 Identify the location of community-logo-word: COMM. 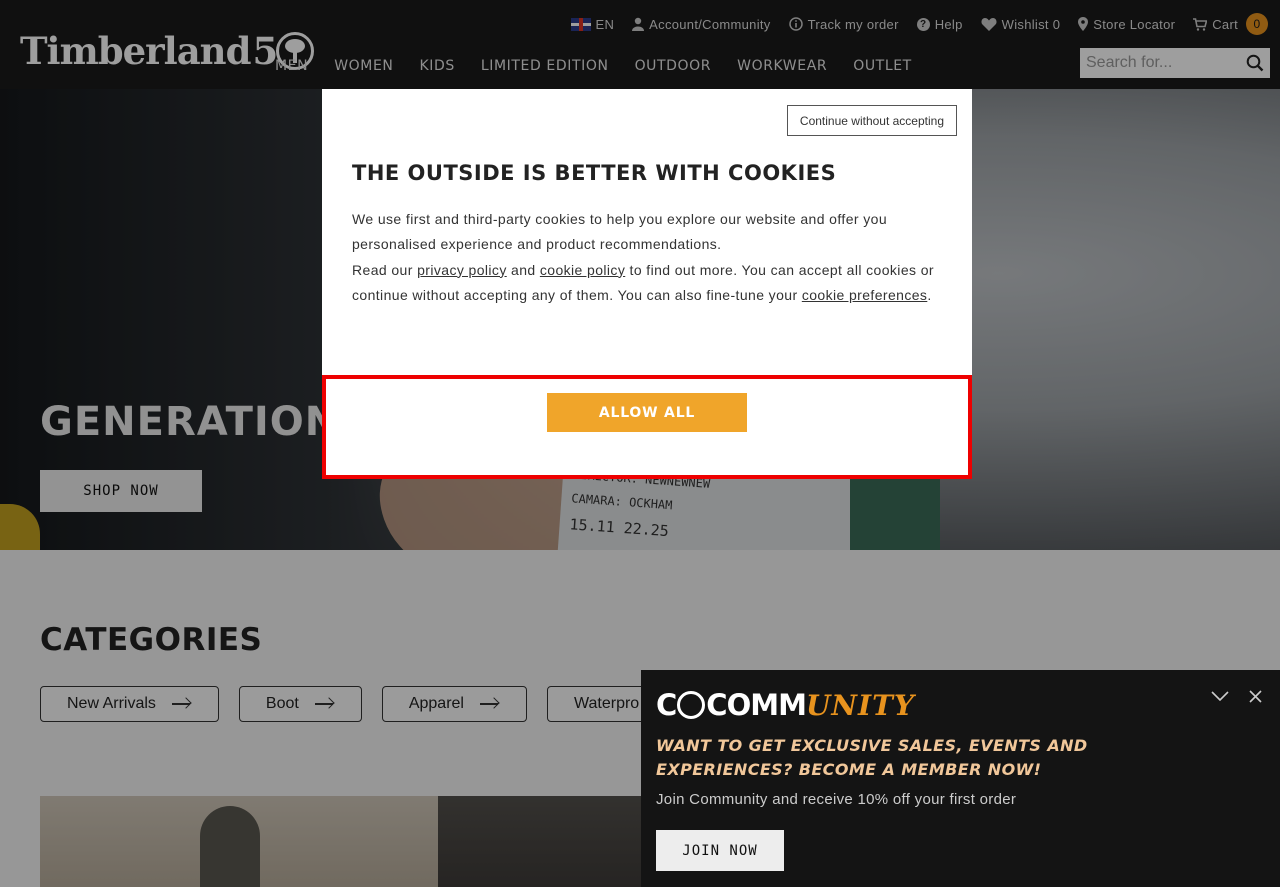
(756, 705).